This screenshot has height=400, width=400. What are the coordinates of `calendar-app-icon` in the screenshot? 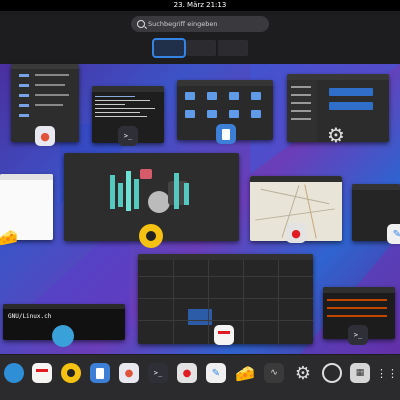 It's located at (224, 335).